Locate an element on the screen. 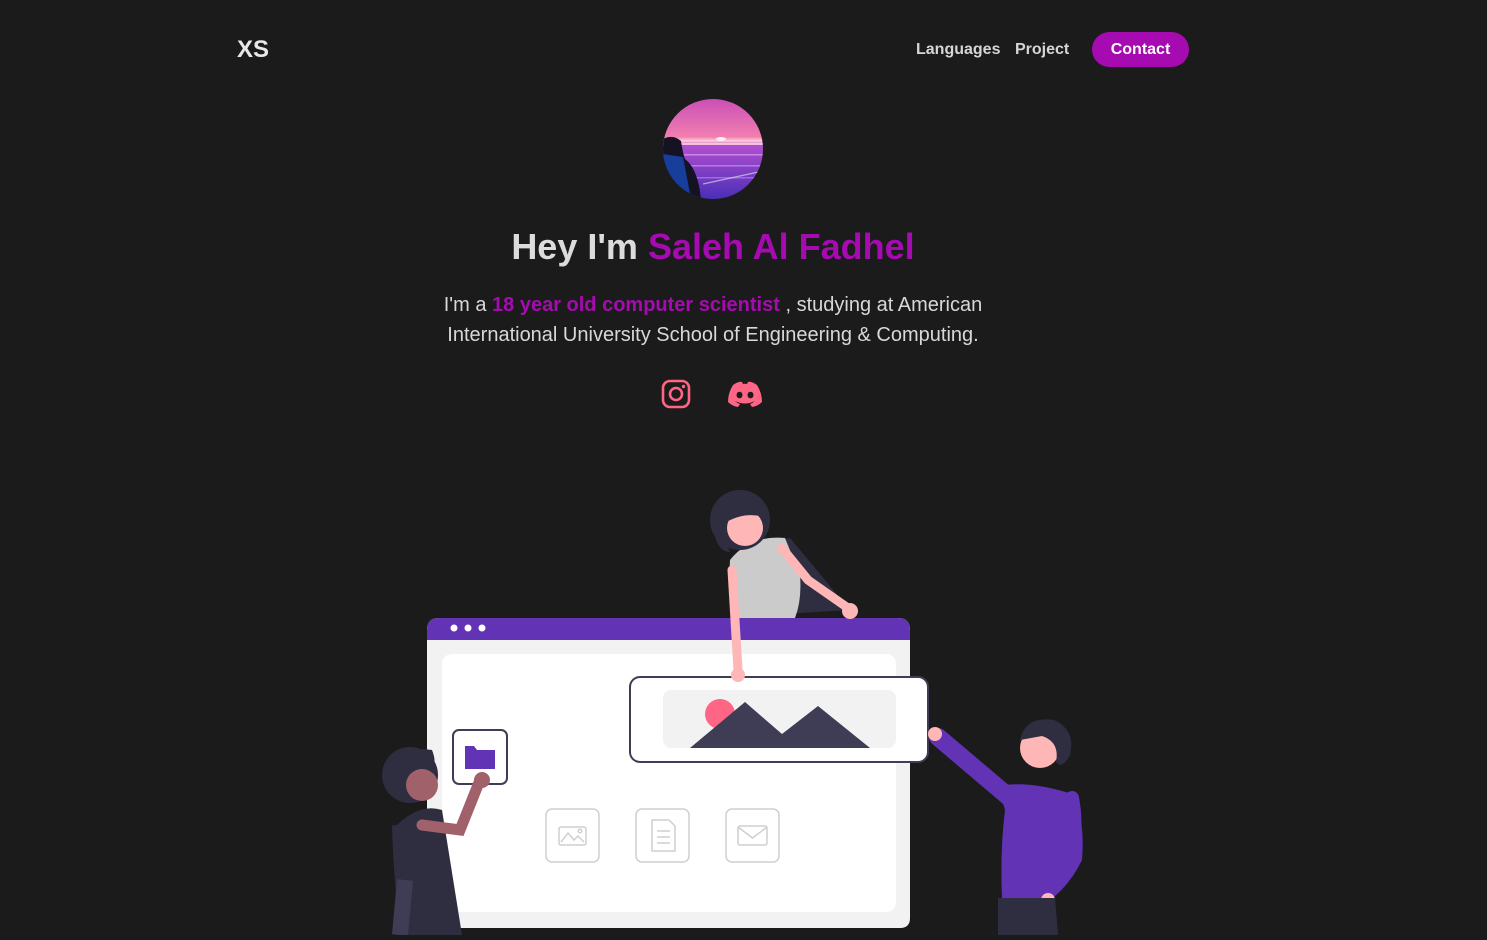  nav-link-languages: Languages is located at coordinates (958, 50).